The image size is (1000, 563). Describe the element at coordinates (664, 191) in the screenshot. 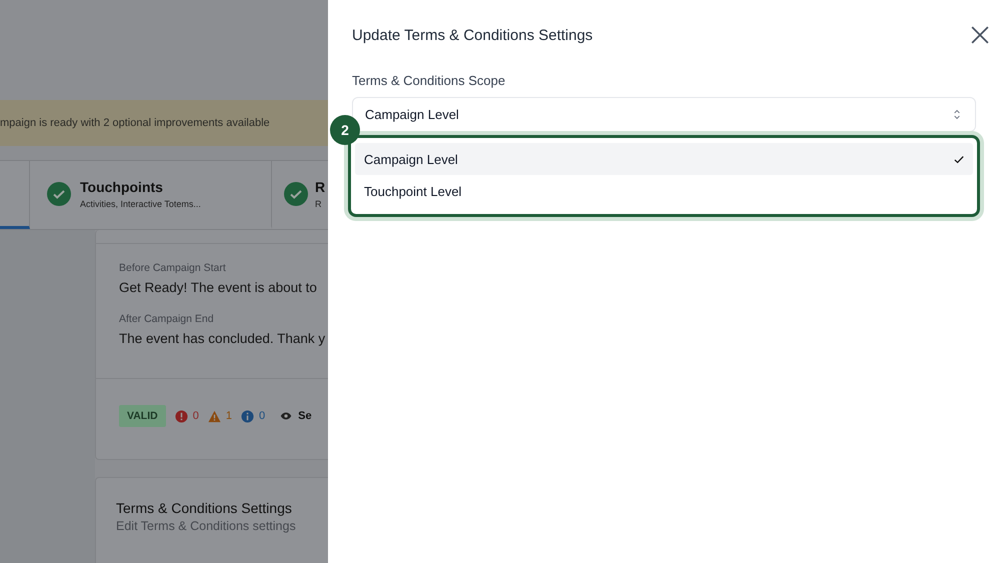

I see `dropdown-option: Touchpoint Level` at that location.